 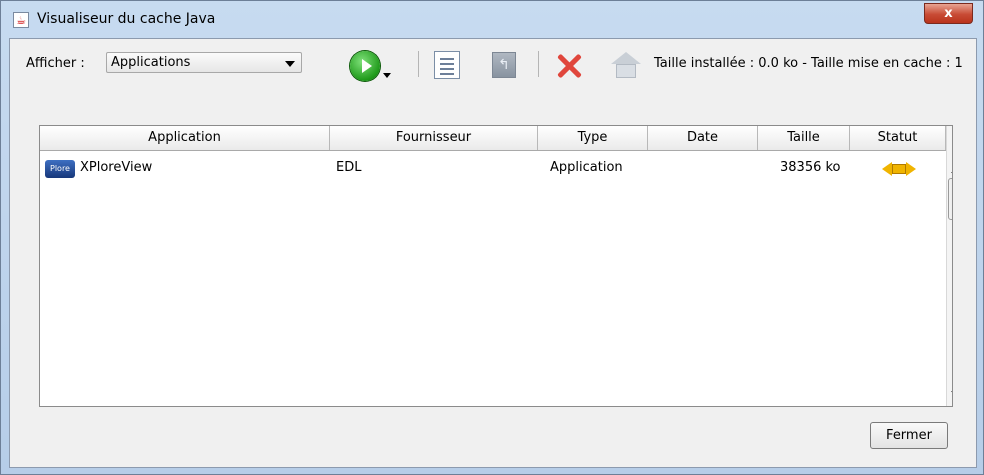 What do you see at coordinates (804, 138) in the screenshot?
I see `column-header-size: Taille` at bounding box center [804, 138].